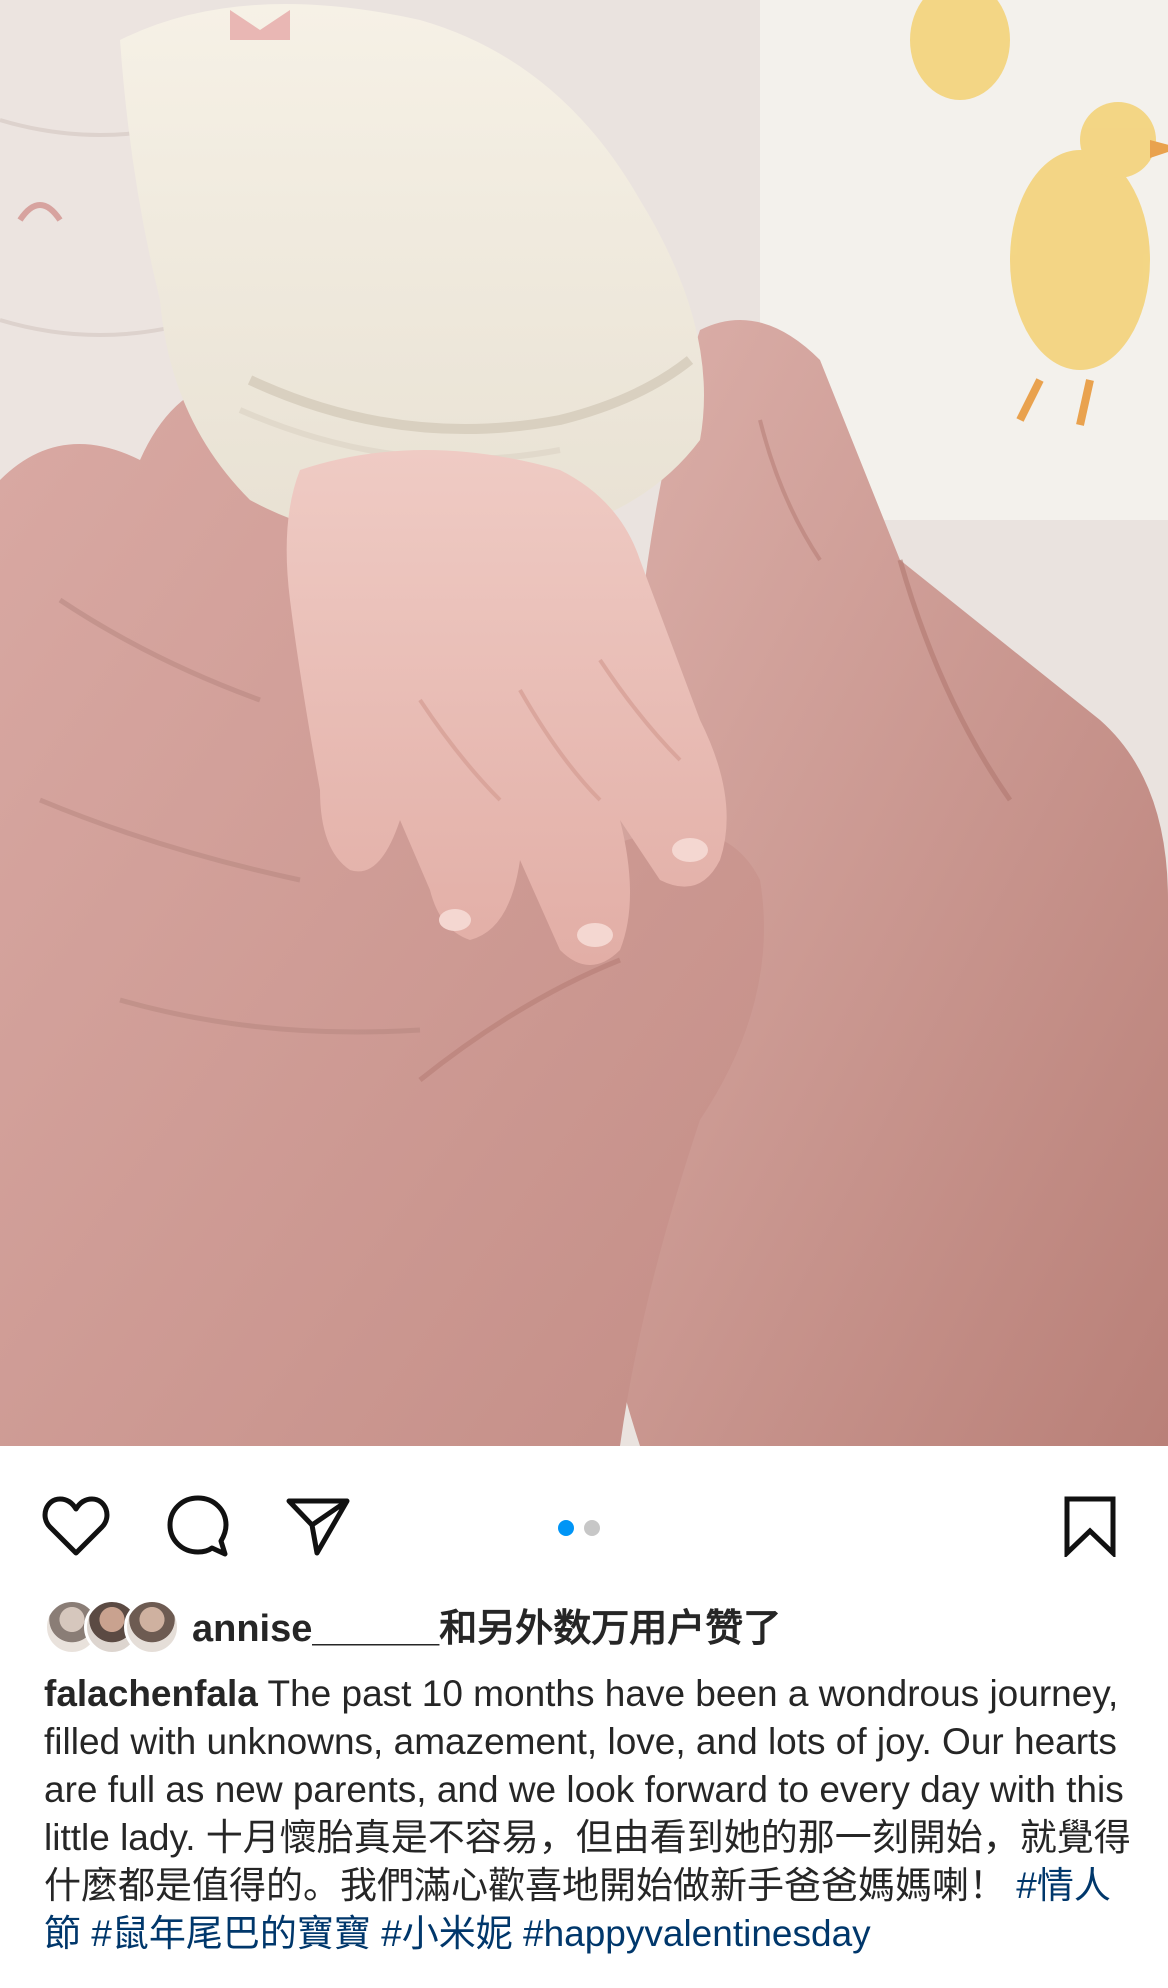  Describe the element at coordinates (584, 1516) in the screenshot. I see `post-action-bar` at that location.